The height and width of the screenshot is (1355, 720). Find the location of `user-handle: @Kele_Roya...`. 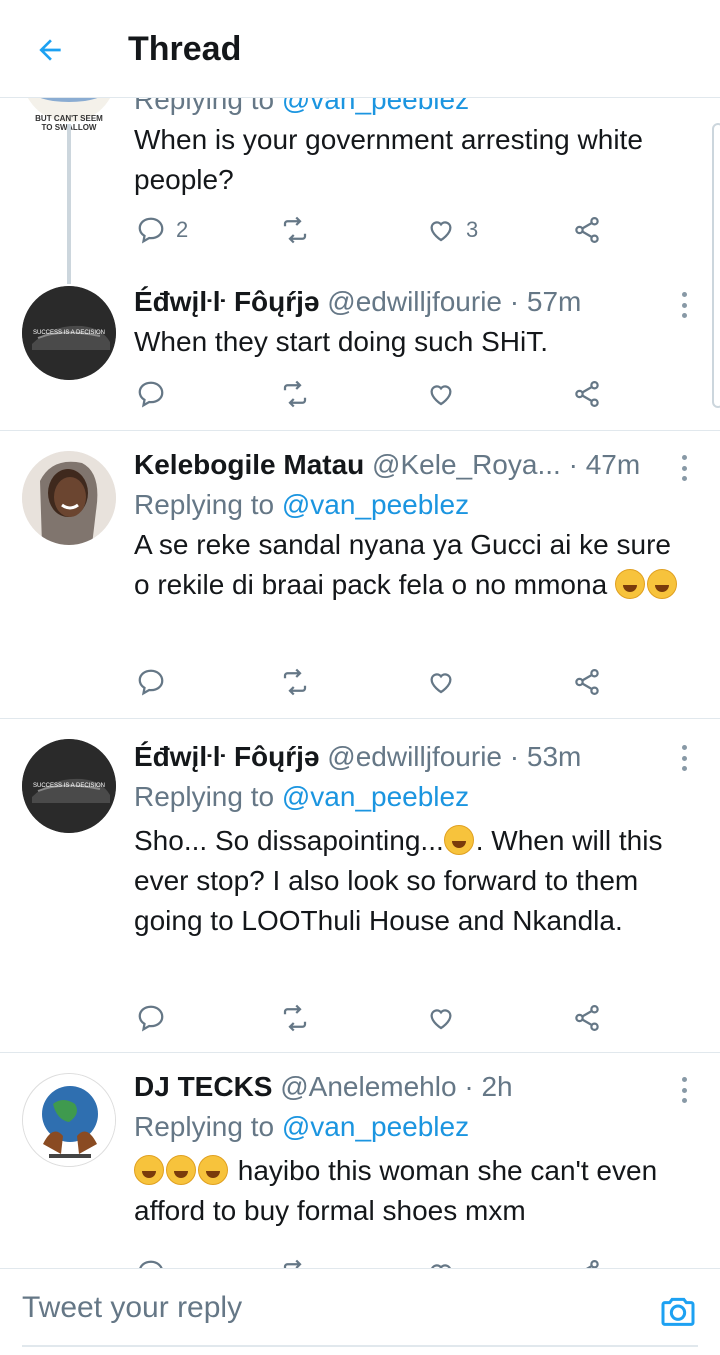

user-handle: @Kele_Roya... is located at coordinates (466, 464).